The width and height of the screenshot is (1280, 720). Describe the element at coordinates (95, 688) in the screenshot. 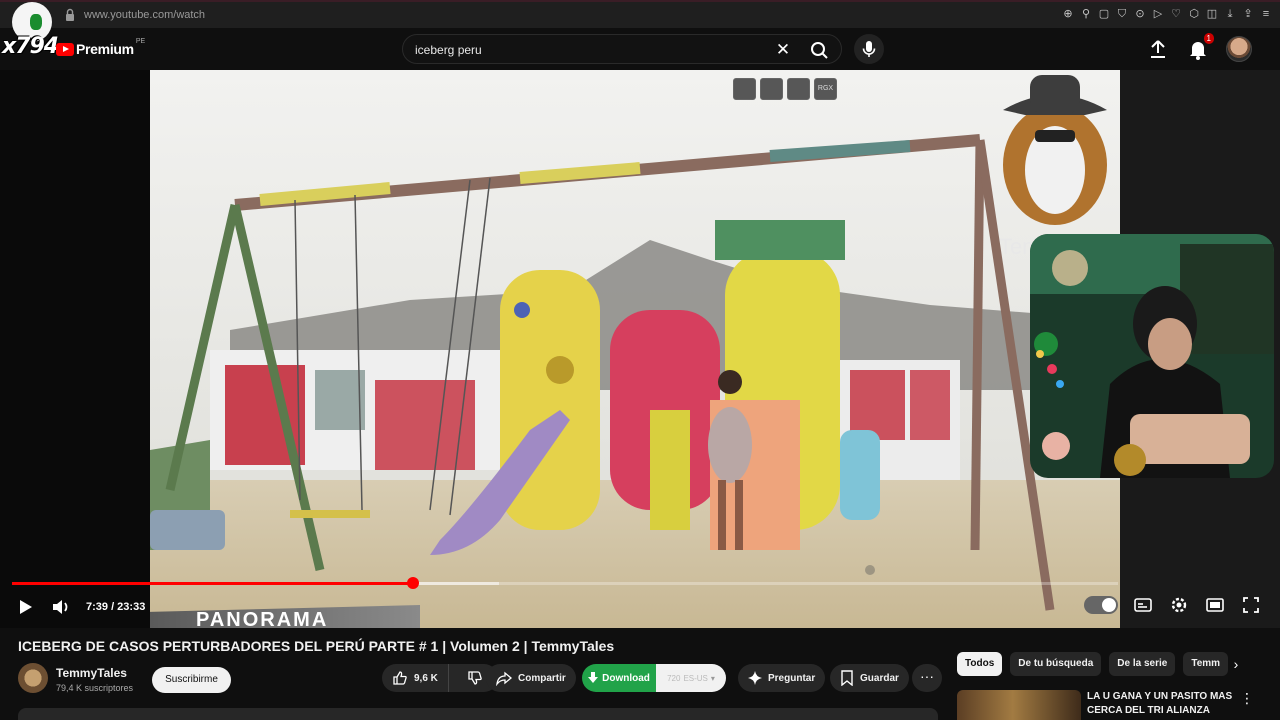

I see `subscriber-count: 79,4 K suscriptores` at that location.